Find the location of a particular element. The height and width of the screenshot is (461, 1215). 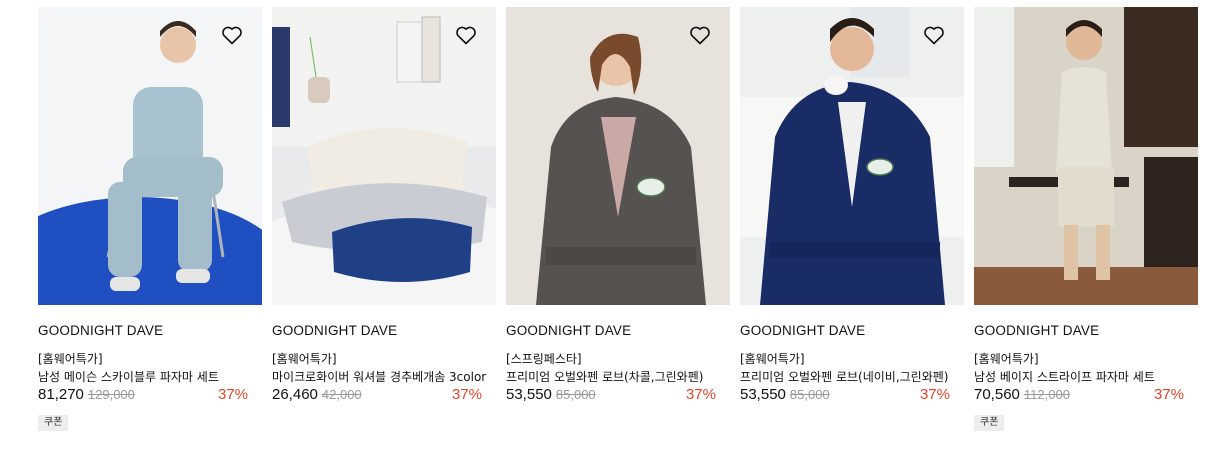

sale-price: 81,270 is located at coordinates (61, 394).